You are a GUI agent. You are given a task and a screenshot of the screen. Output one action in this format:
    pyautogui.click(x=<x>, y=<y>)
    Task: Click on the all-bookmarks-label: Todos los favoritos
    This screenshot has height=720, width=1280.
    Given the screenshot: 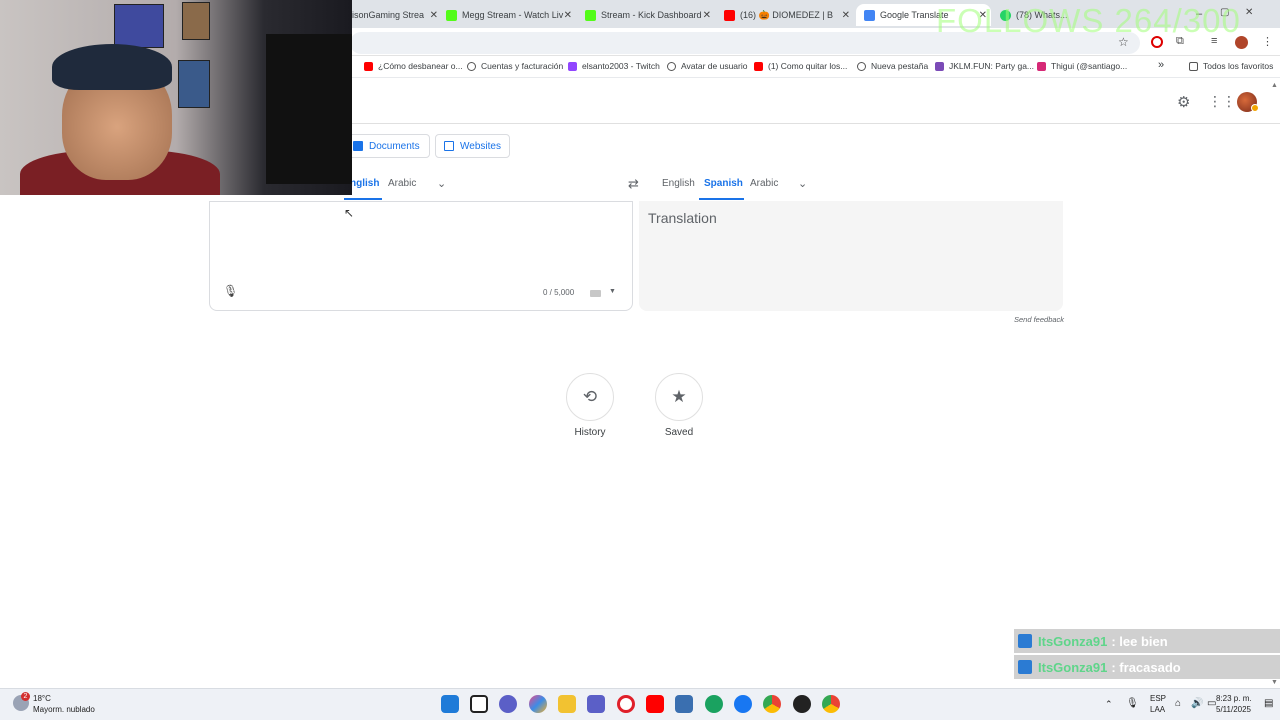 What is the action you would take?
    pyautogui.click(x=1238, y=66)
    